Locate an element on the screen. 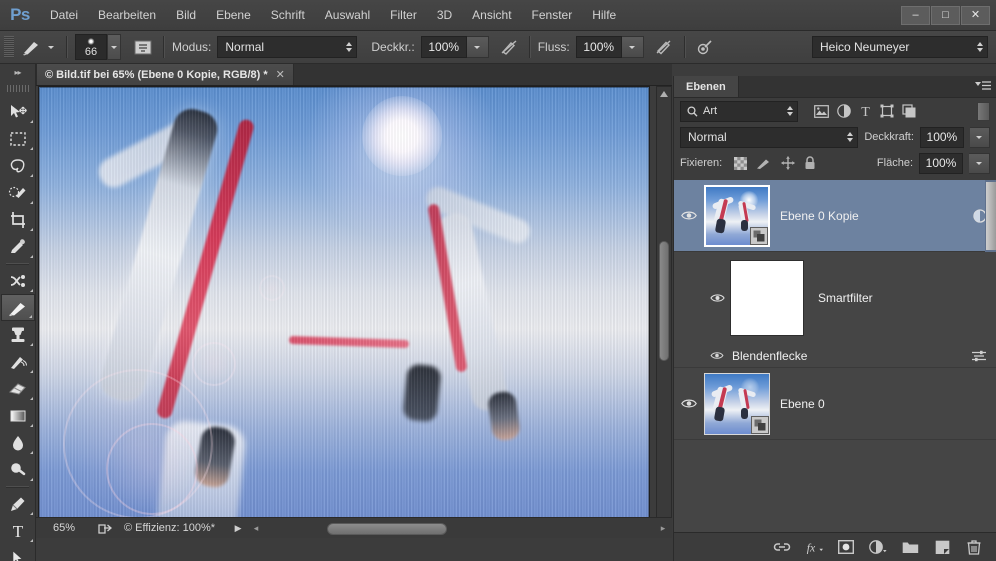  table-row: Ebene 0 Kopie is located at coordinates (835, 216).